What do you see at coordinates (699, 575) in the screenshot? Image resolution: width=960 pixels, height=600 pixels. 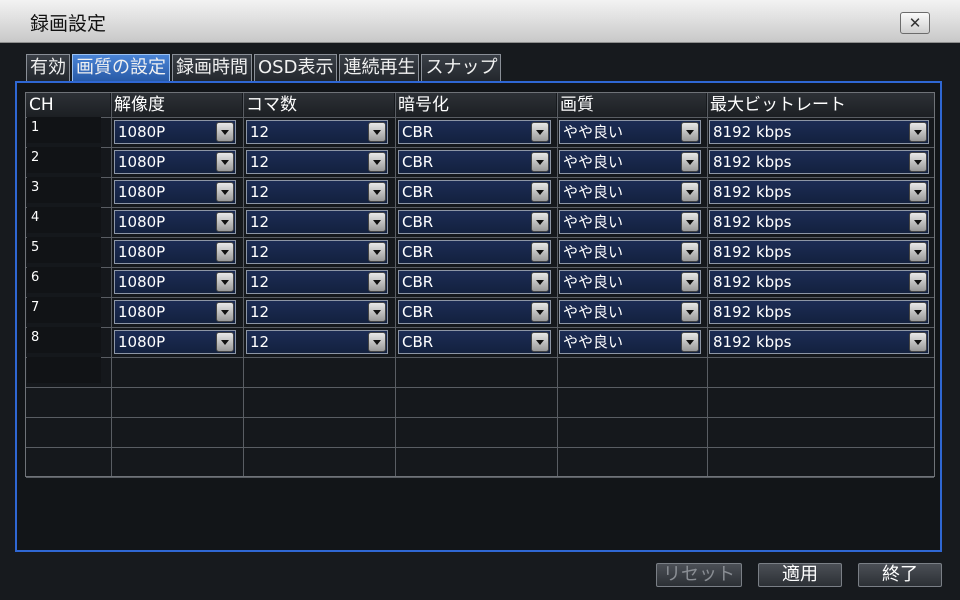 I see `reset-button: リセット` at bounding box center [699, 575].